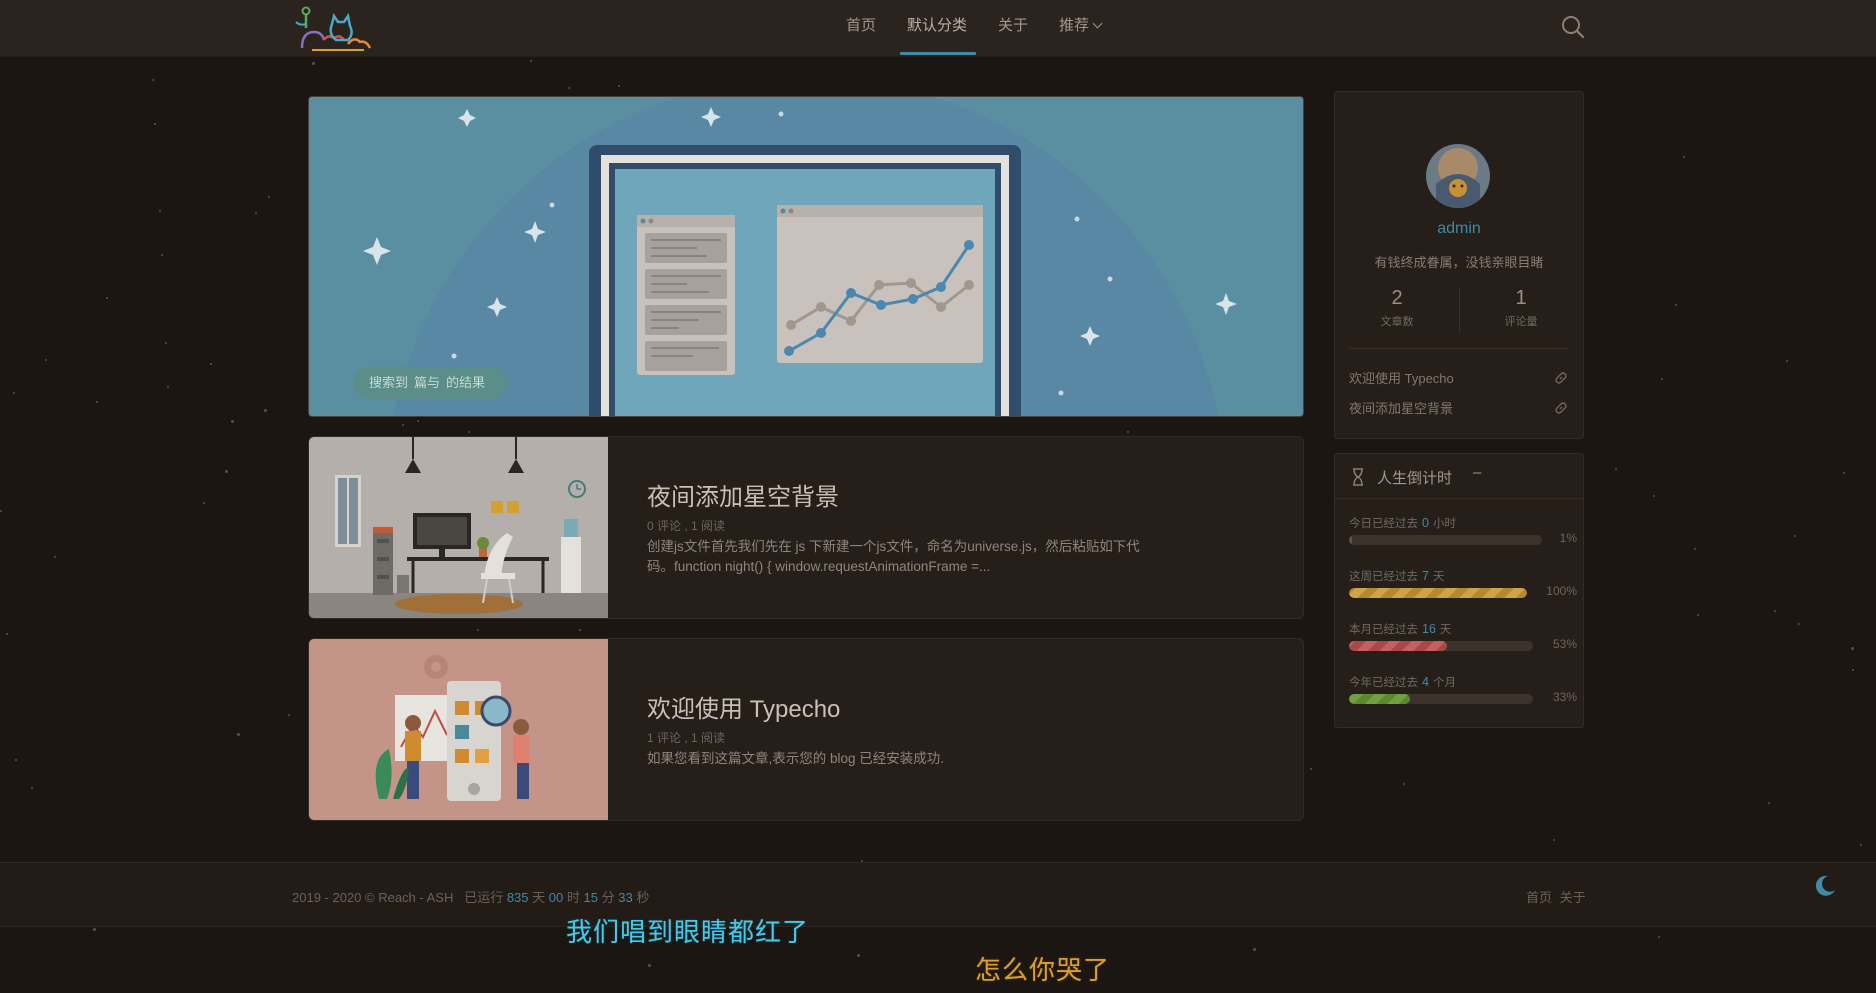 The width and height of the screenshot is (1876, 993). Describe the element at coordinates (1825, 885) in the screenshot. I see `moon-icon` at that location.